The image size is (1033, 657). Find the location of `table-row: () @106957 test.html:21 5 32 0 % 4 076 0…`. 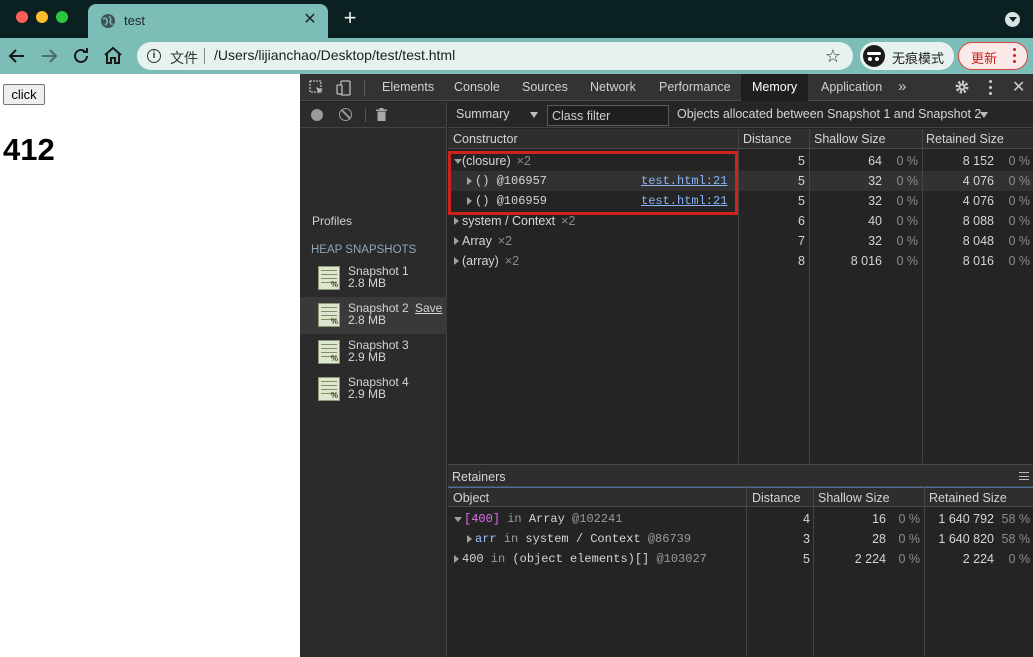

table-row: () @106957 test.html:21 5 32 0 % 4 076 0… is located at coordinates (740, 181).